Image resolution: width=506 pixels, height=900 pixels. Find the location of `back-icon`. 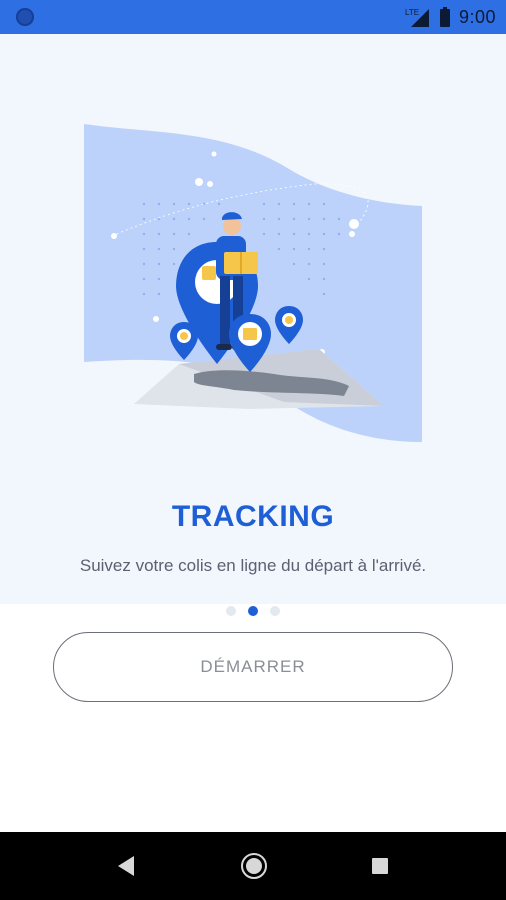

back-icon is located at coordinates (126, 866).